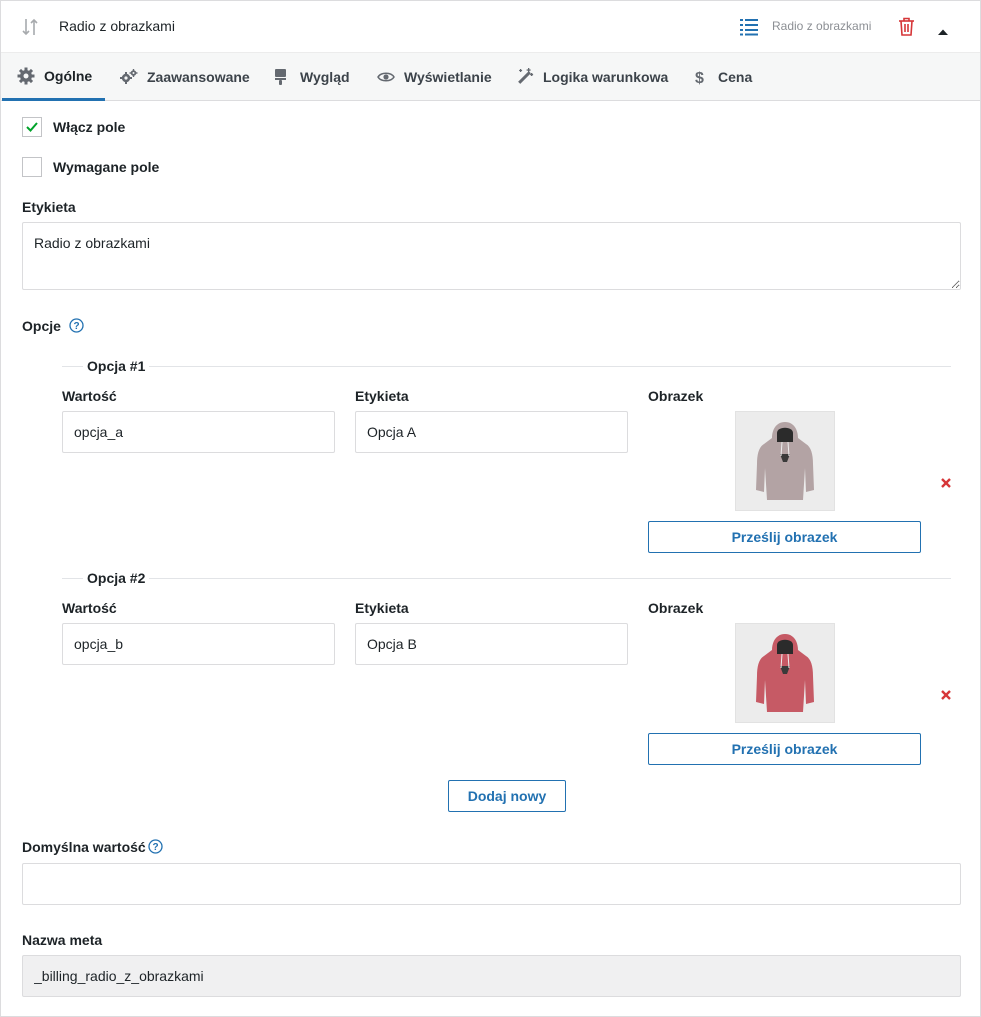 This screenshot has height=1017, width=981. Describe the element at coordinates (62, 940) in the screenshot. I see `meta-name-label: Nazwa meta` at that location.